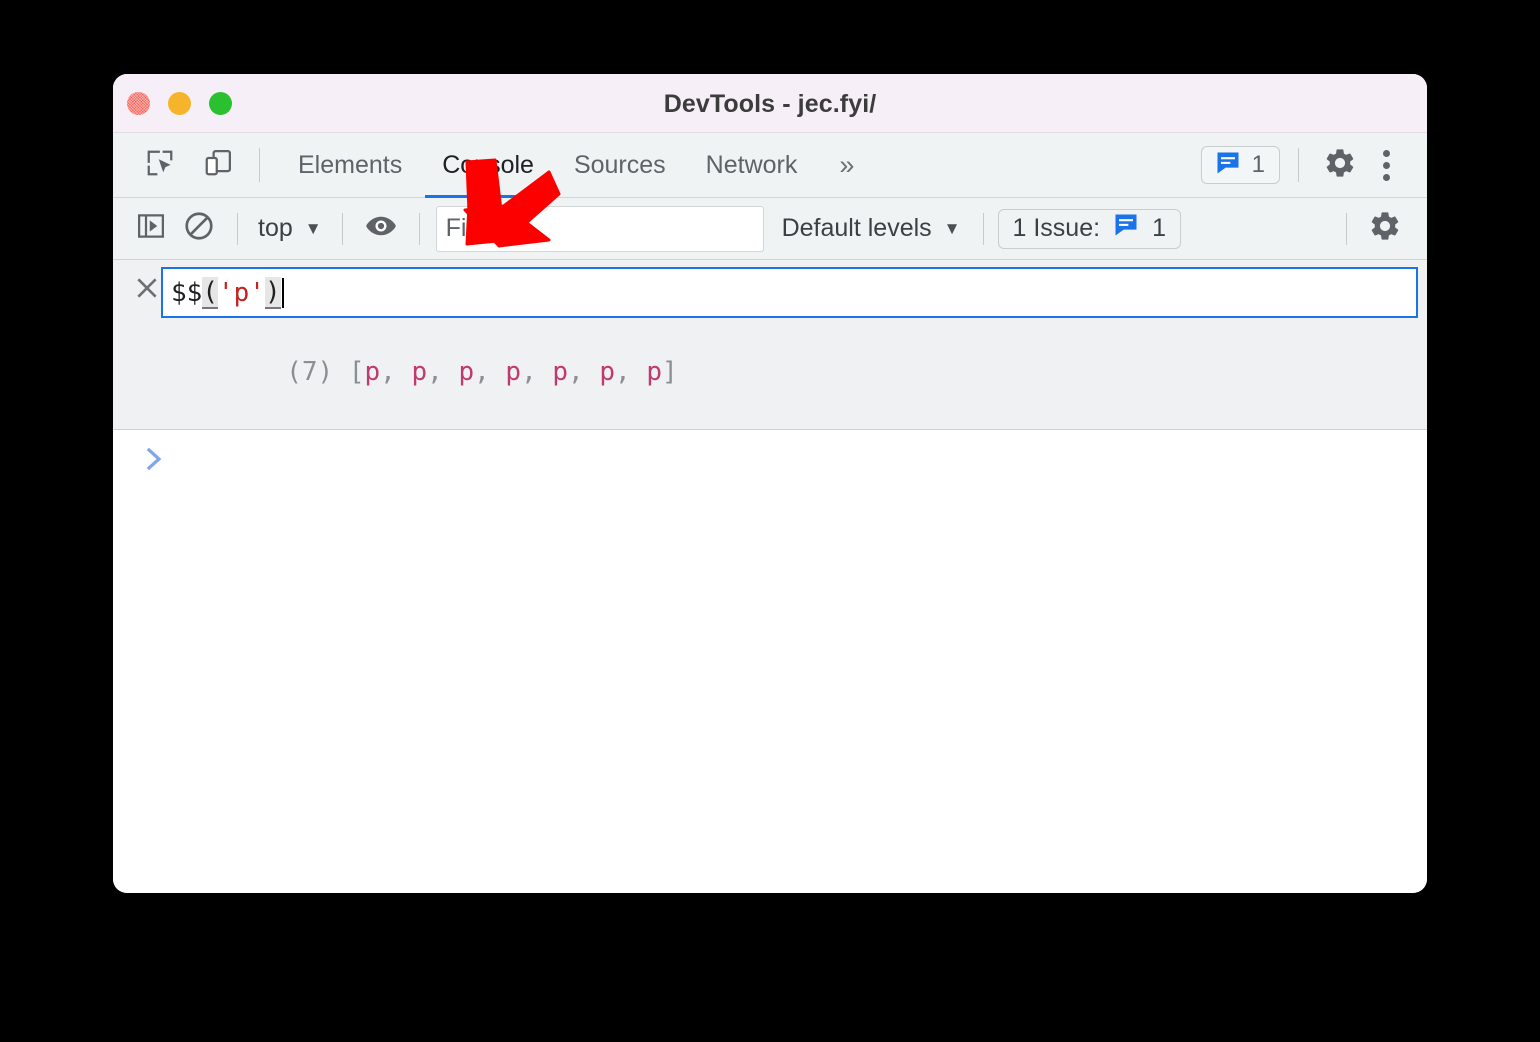 Image resolution: width=1540 pixels, height=1042 pixels. What do you see at coordinates (789, 292) in the screenshot?
I see `console-command-input: $$('p')` at bounding box center [789, 292].